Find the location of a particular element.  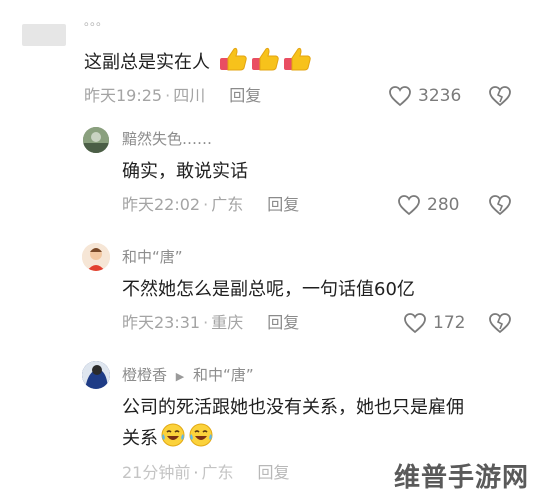

comment-meta: 昨天22:02 · 广东 回复 is located at coordinates (210, 205).